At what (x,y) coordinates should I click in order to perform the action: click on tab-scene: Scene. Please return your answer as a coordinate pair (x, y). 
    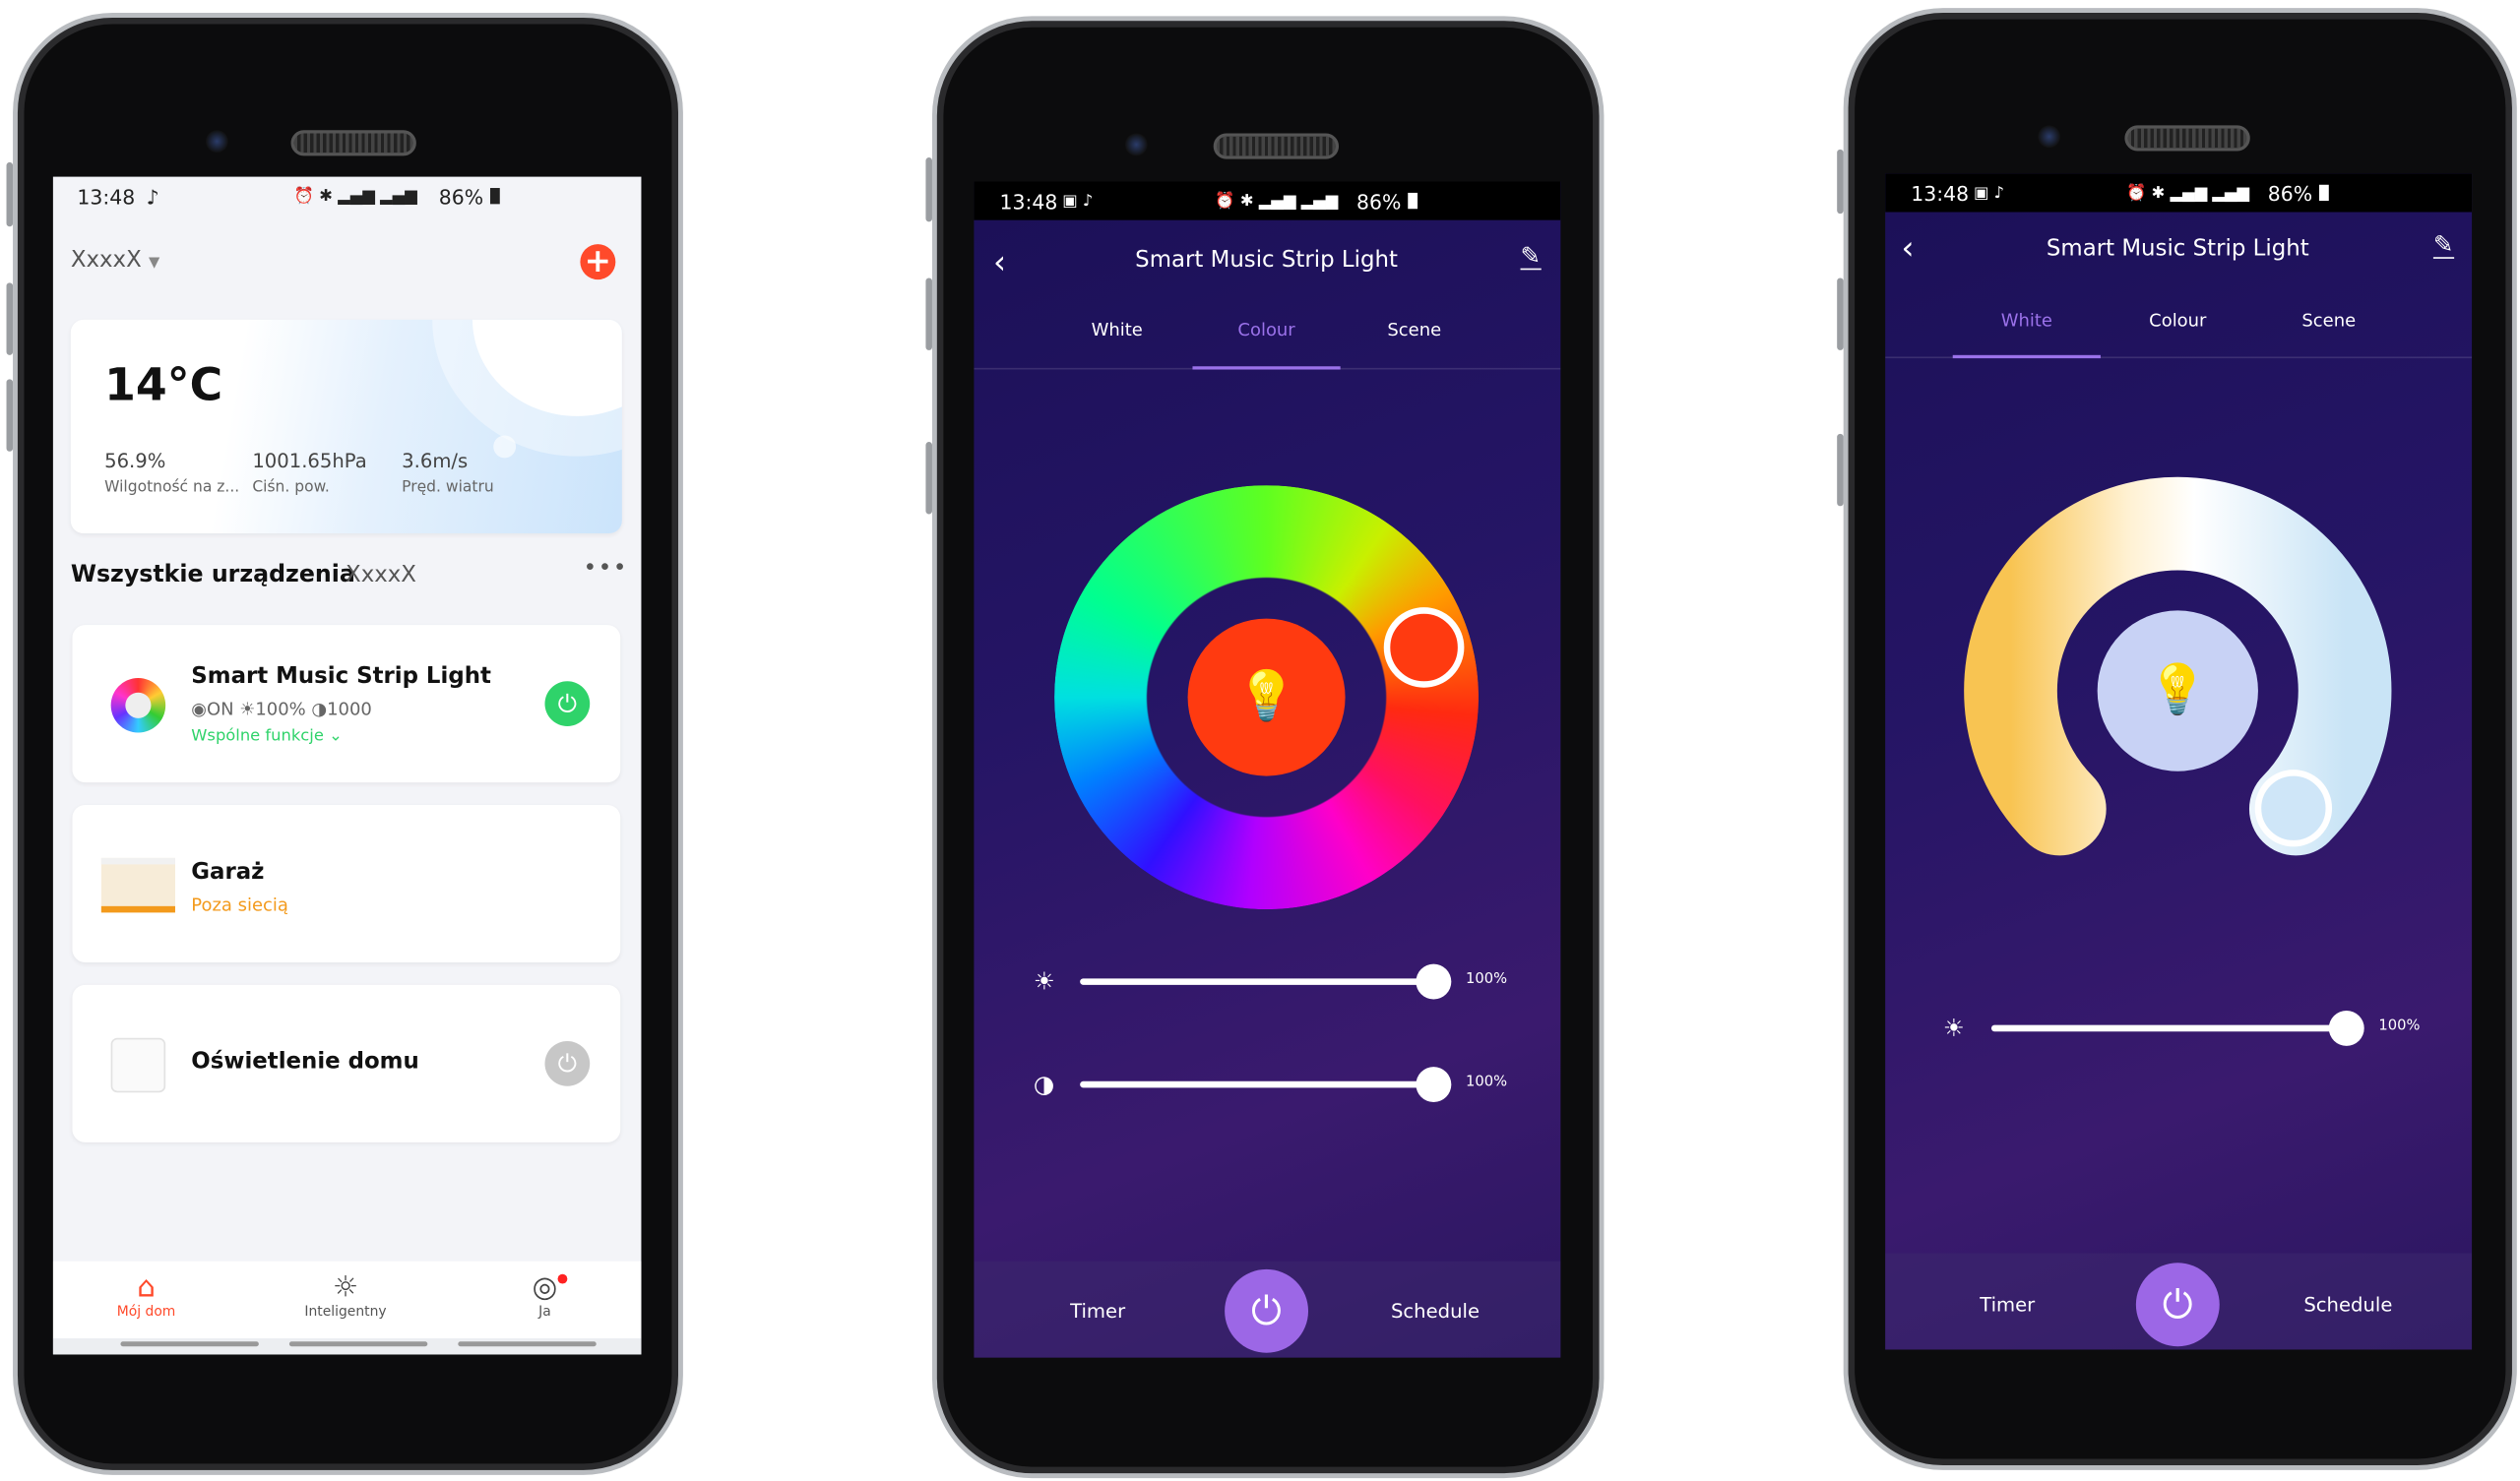
    Looking at the image, I should click on (1414, 330).